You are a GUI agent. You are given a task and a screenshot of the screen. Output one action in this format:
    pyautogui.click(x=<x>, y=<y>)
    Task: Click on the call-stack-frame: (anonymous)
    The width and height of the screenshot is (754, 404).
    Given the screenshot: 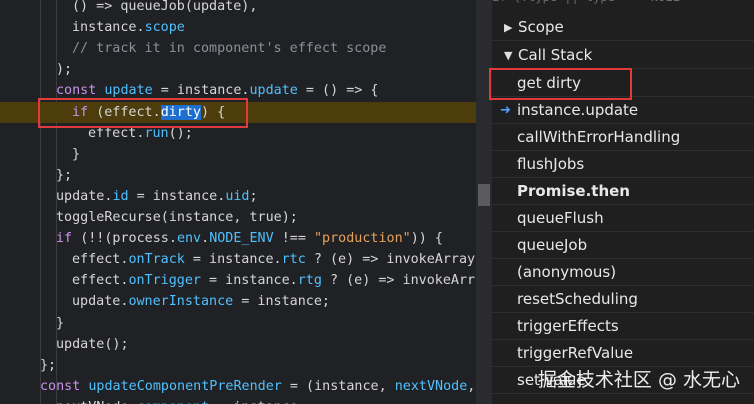 What is the action you would take?
    pyautogui.click(x=623, y=272)
    